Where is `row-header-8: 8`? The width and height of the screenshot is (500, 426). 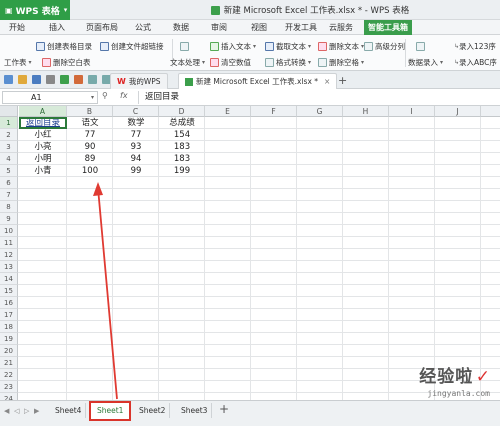 row-header-8: 8 is located at coordinates (9, 207).